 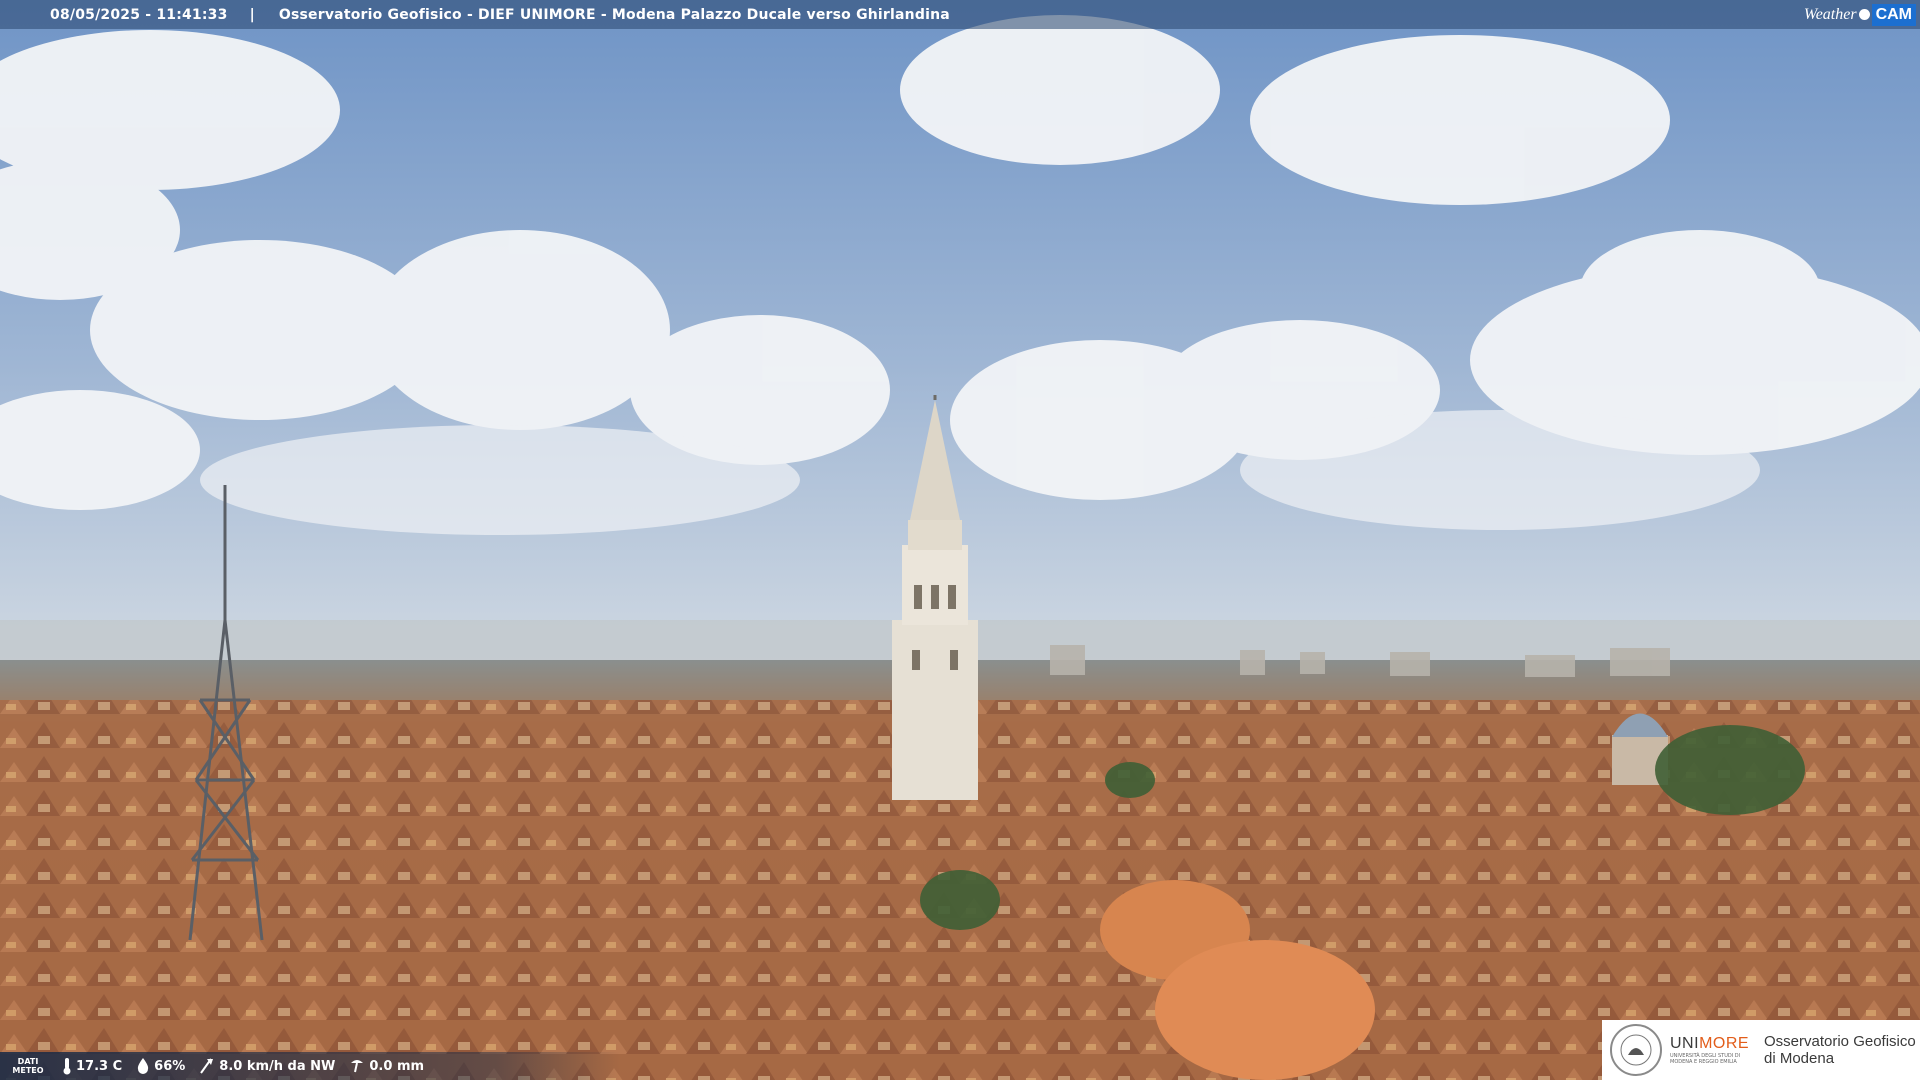 What do you see at coordinates (1840, 1050) in the screenshot?
I see `observatory-name: Osservatorio Geofisico di Modena` at bounding box center [1840, 1050].